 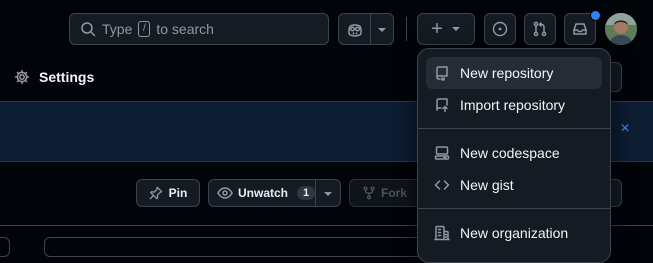 What do you see at coordinates (595, 15) in the screenshot?
I see `notification-indicator` at bounding box center [595, 15].